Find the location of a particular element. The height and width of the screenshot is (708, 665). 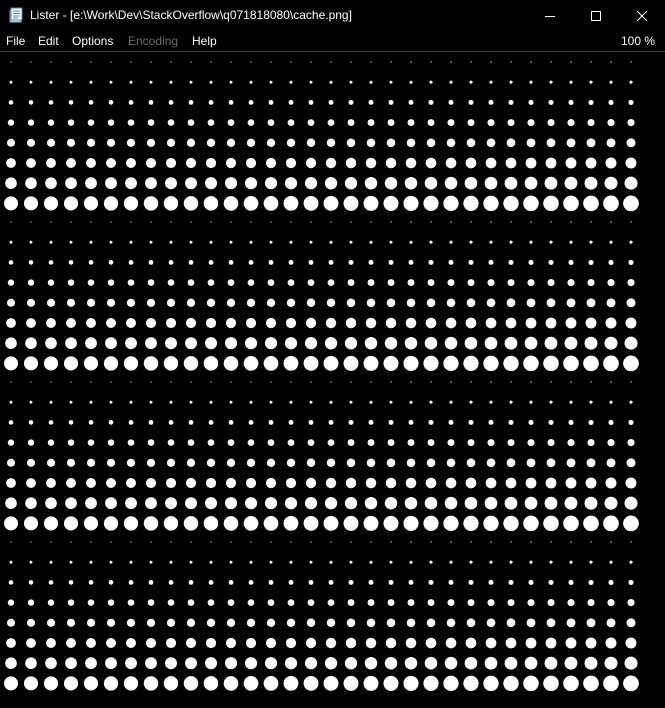

minimize-button is located at coordinates (550, 15).